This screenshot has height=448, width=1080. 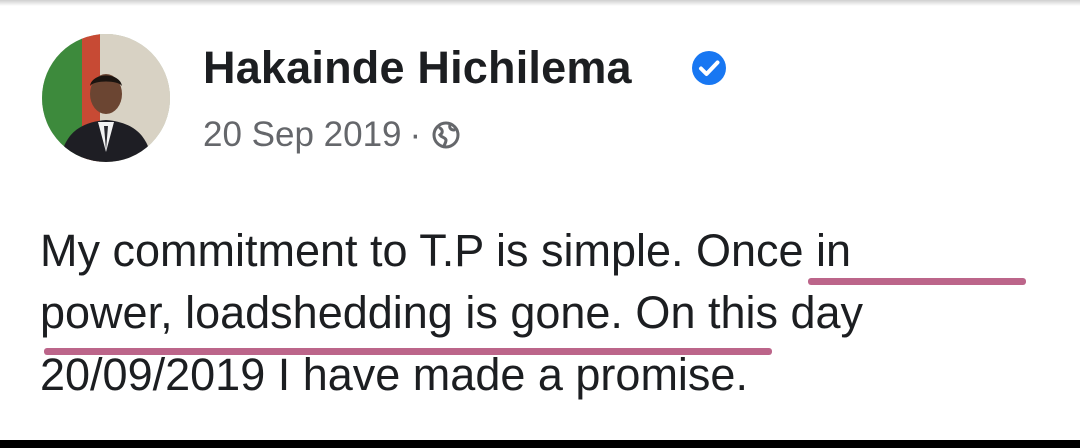 I want to click on post-text-line: My commitment to T.P is simple. Once in, so click(x=446, y=250).